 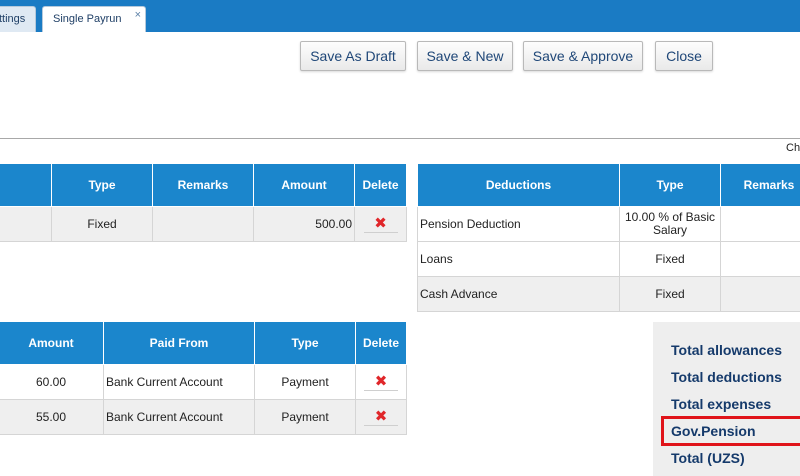 I want to click on allowance-name, so click(x=26, y=223).